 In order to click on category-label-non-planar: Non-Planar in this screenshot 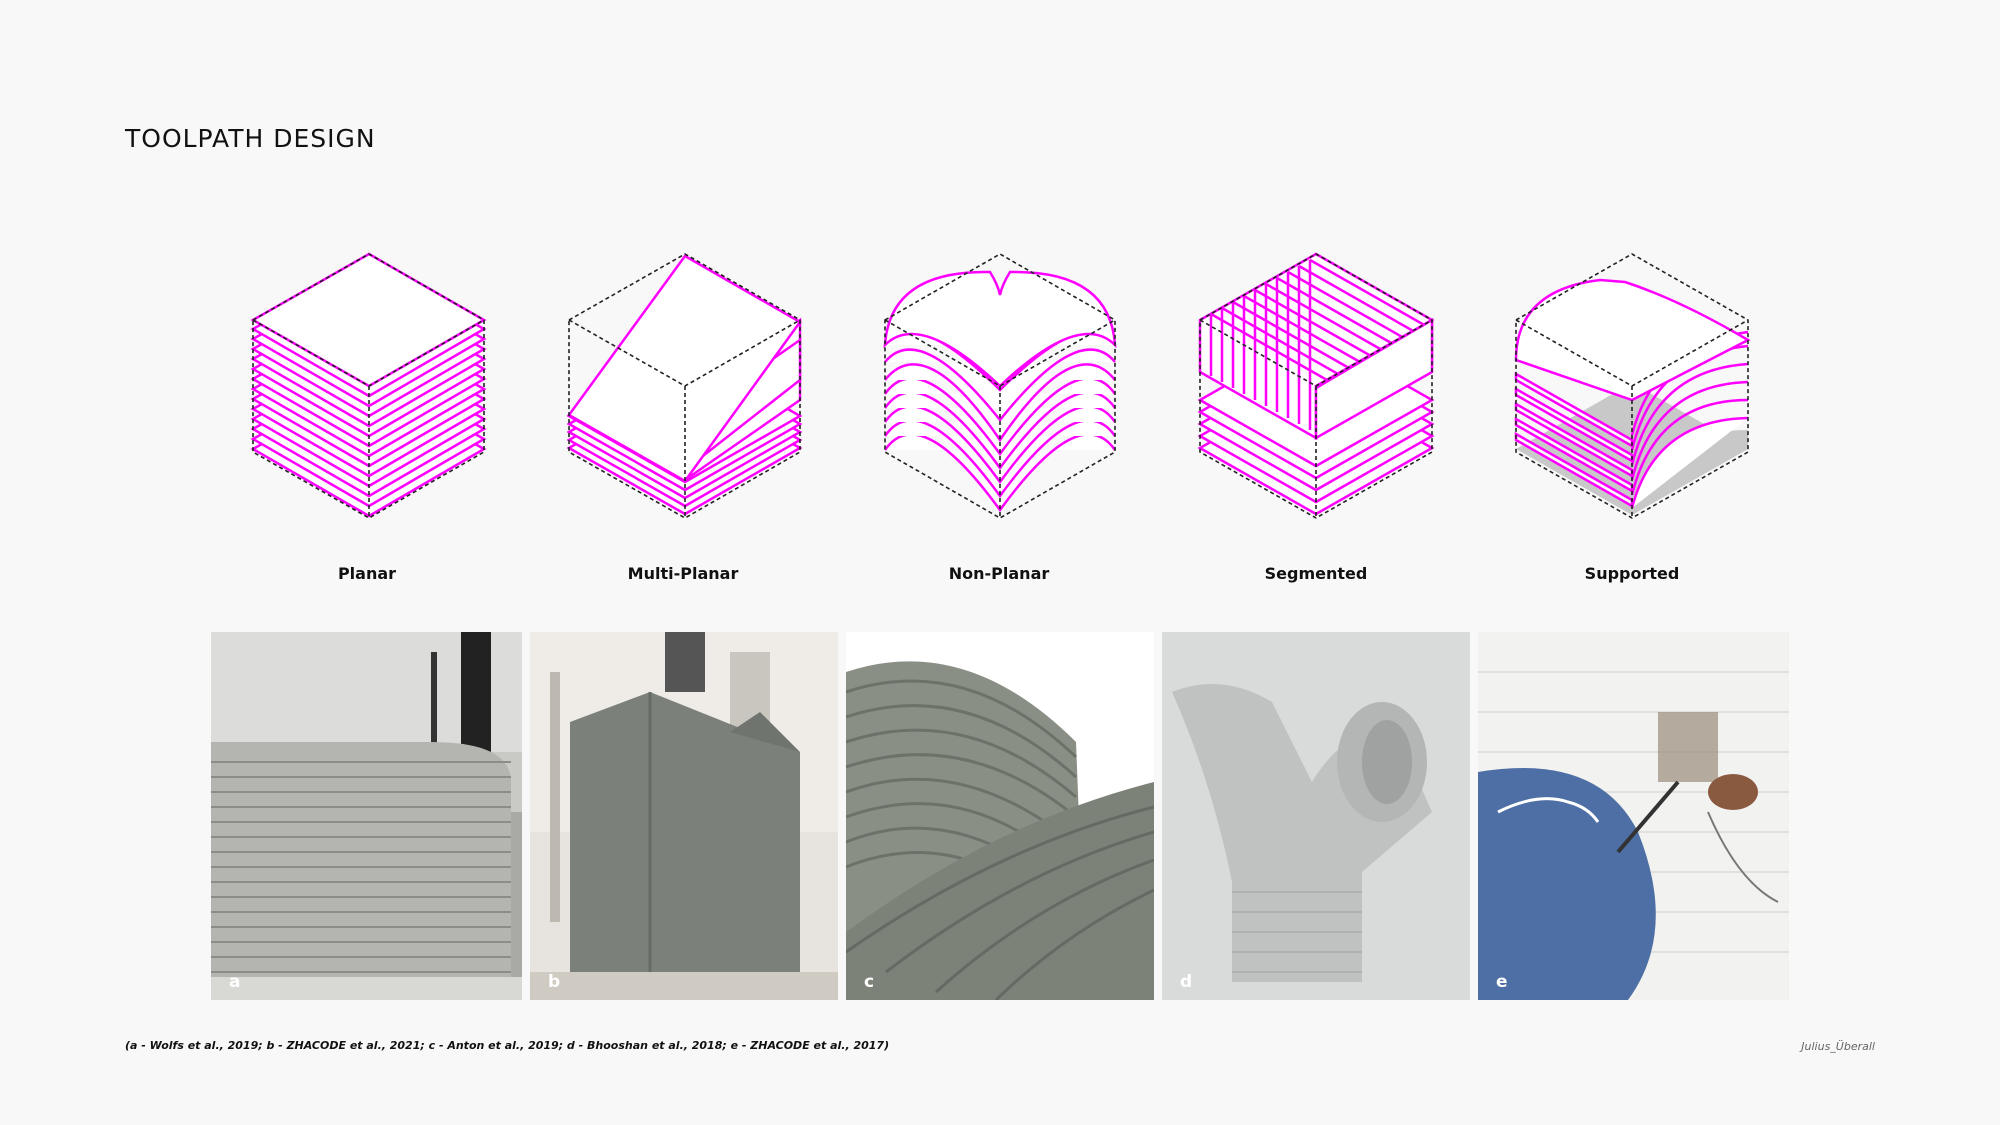, I will do `click(999, 573)`.